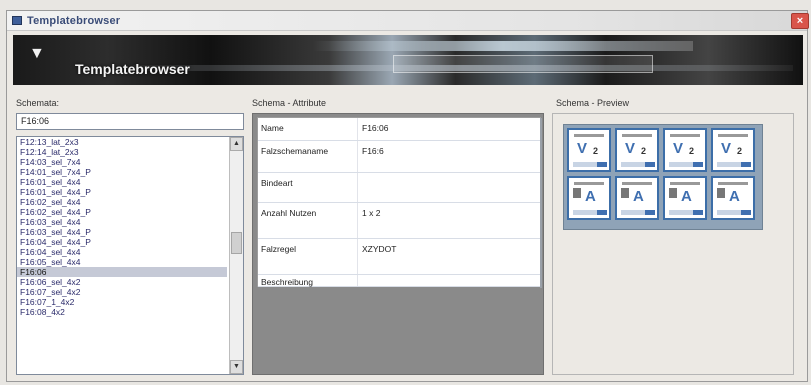 This screenshot has height=385, width=811. Describe the element at coordinates (289, 103) in the screenshot. I see `attributes-label: Schema - Attribute` at that location.